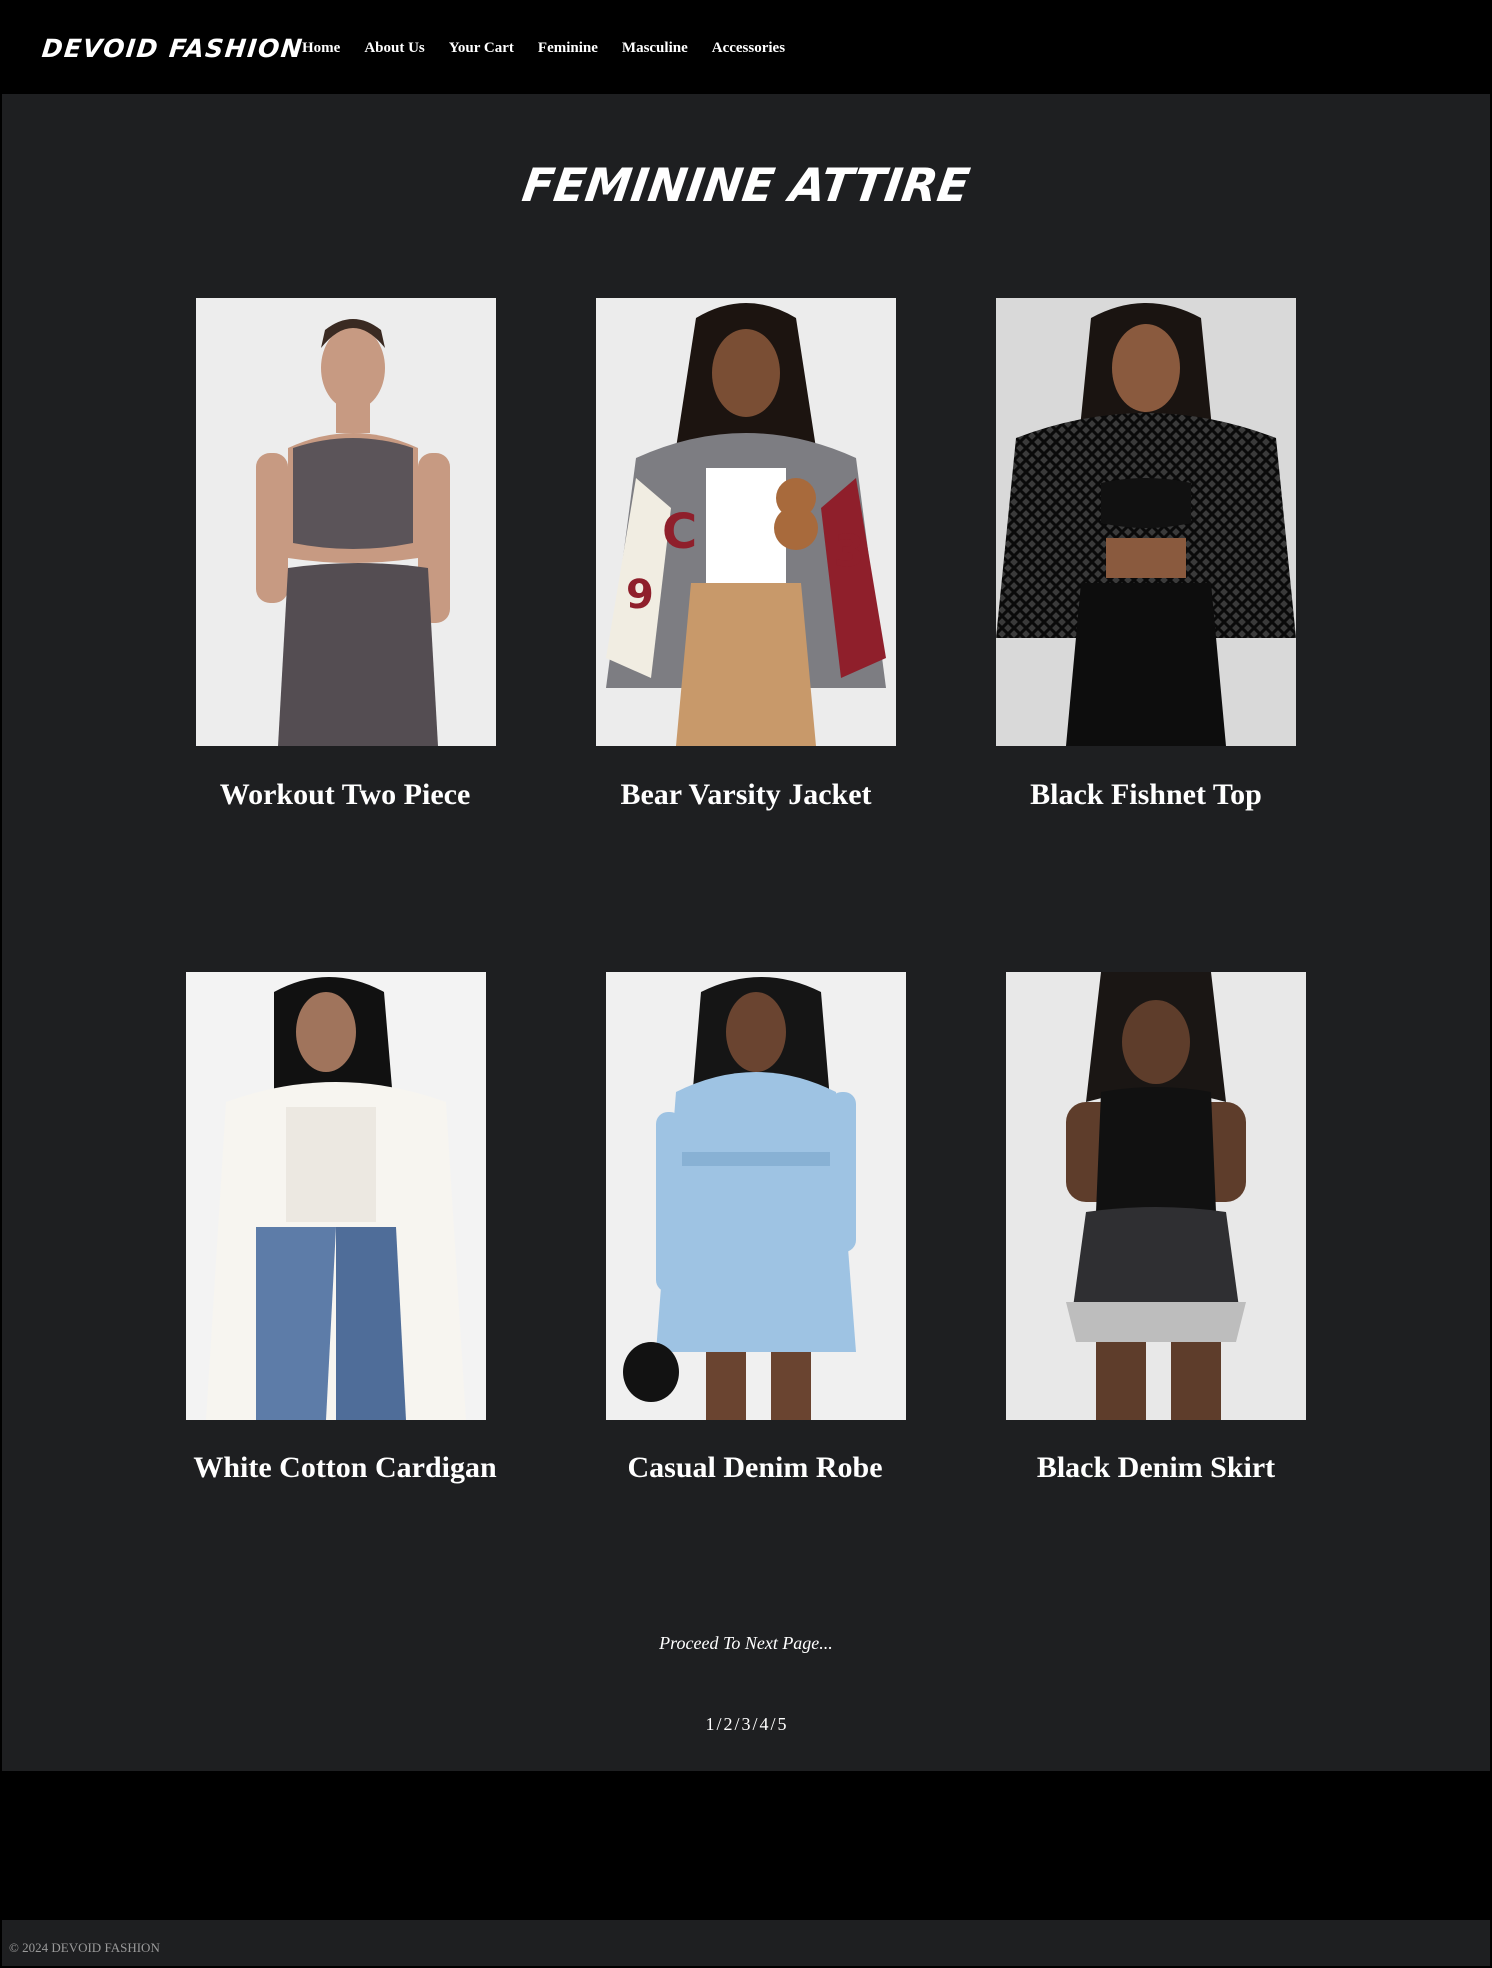 Image resolution: width=1492 pixels, height=1968 pixels. I want to click on nav-your-cart: Your Cart, so click(481, 48).